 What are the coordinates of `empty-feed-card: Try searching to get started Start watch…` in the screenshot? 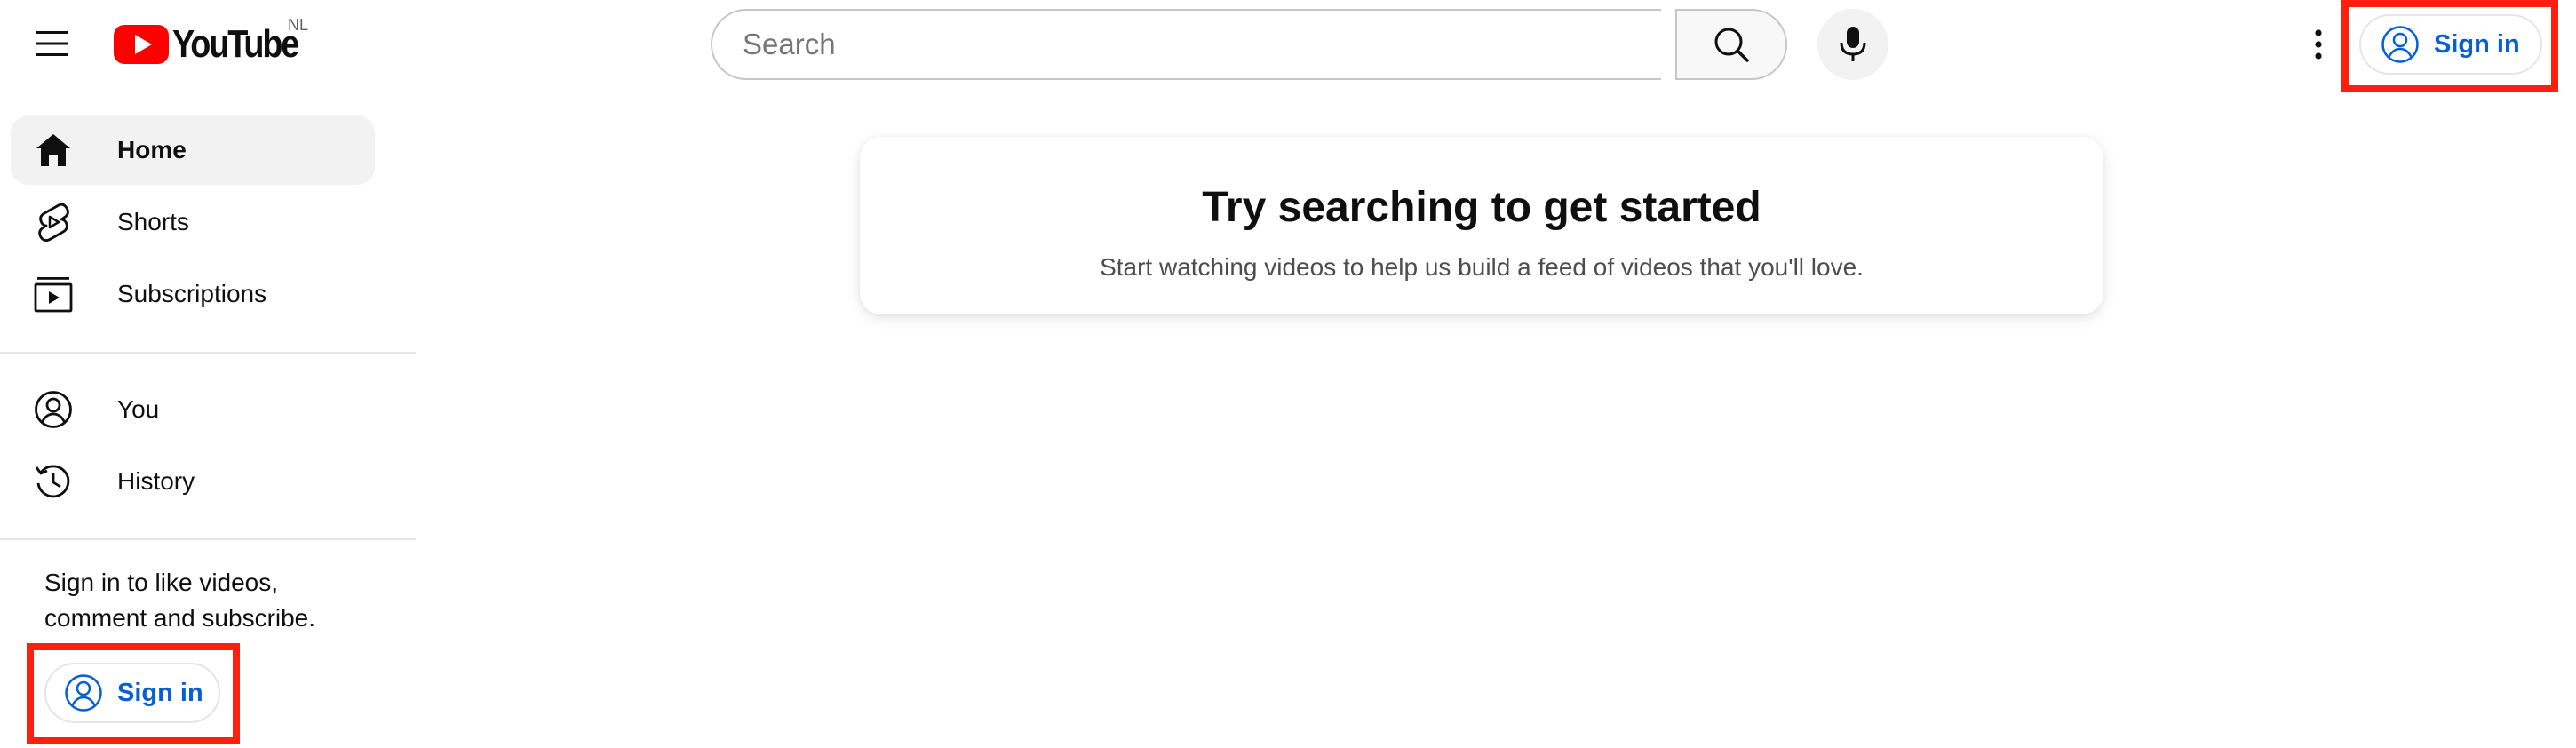 It's located at (1481, 225).